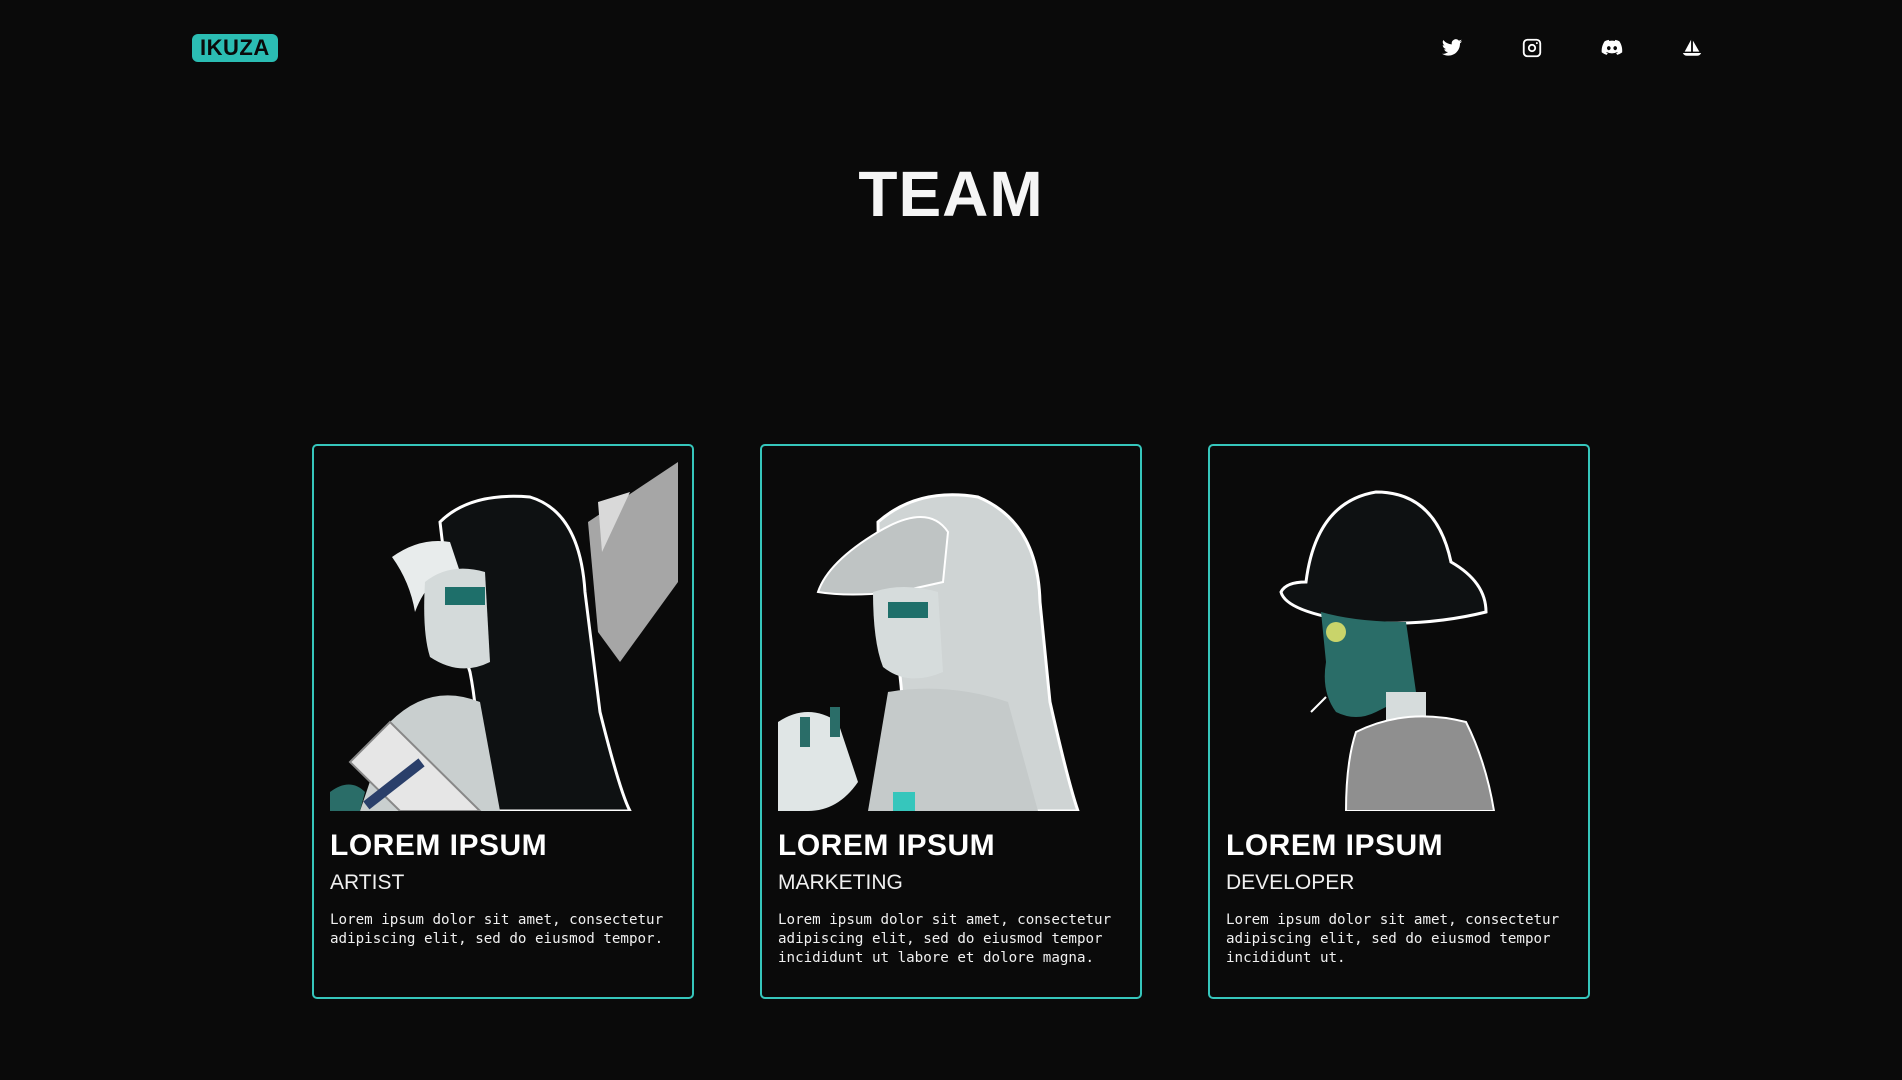 This screenshot has height=1080, width=1902. What do you see at coordinates (1532, 48) in the screenshot?
I see `instagram-icon` at bounding box center [1532, 48].